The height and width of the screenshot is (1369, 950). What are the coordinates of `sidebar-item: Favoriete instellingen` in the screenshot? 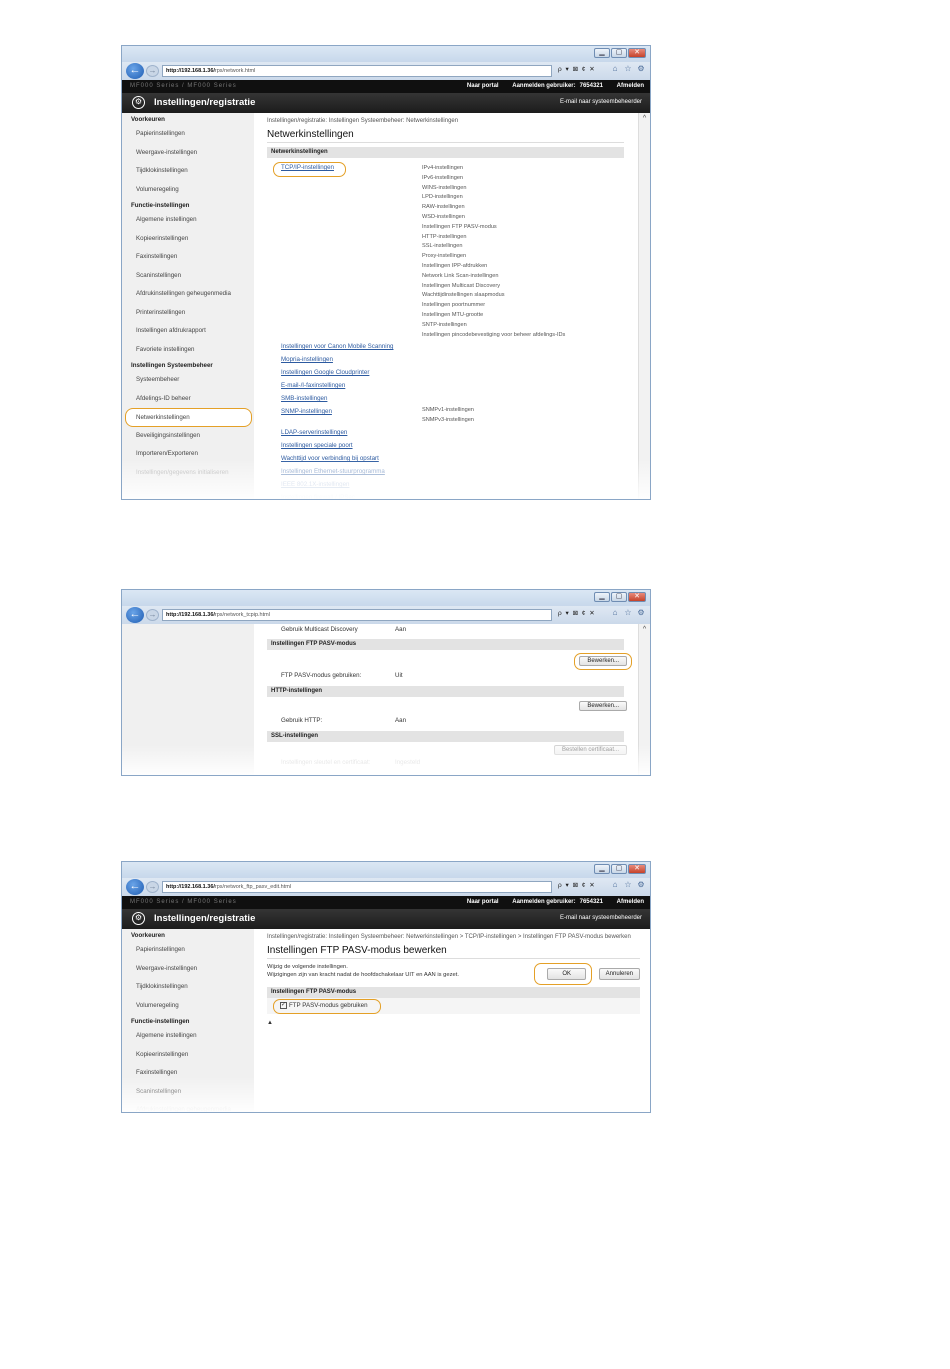 It's located at (188, 350).